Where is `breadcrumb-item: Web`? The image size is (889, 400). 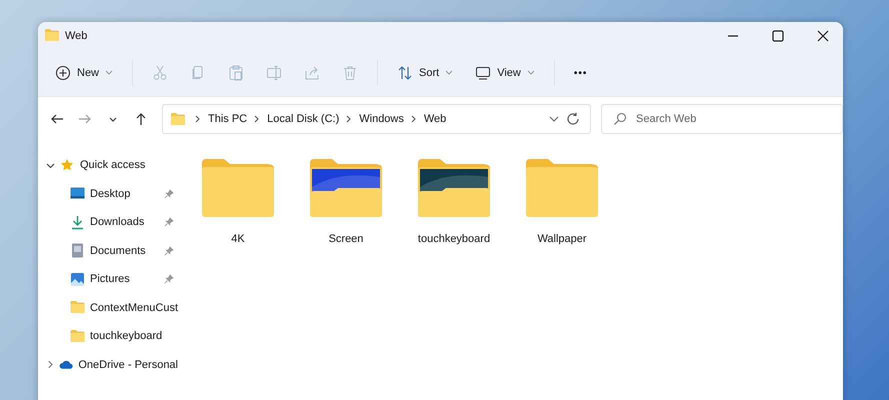 breadcrumb-item: Web is located at coordinates (435, 119).